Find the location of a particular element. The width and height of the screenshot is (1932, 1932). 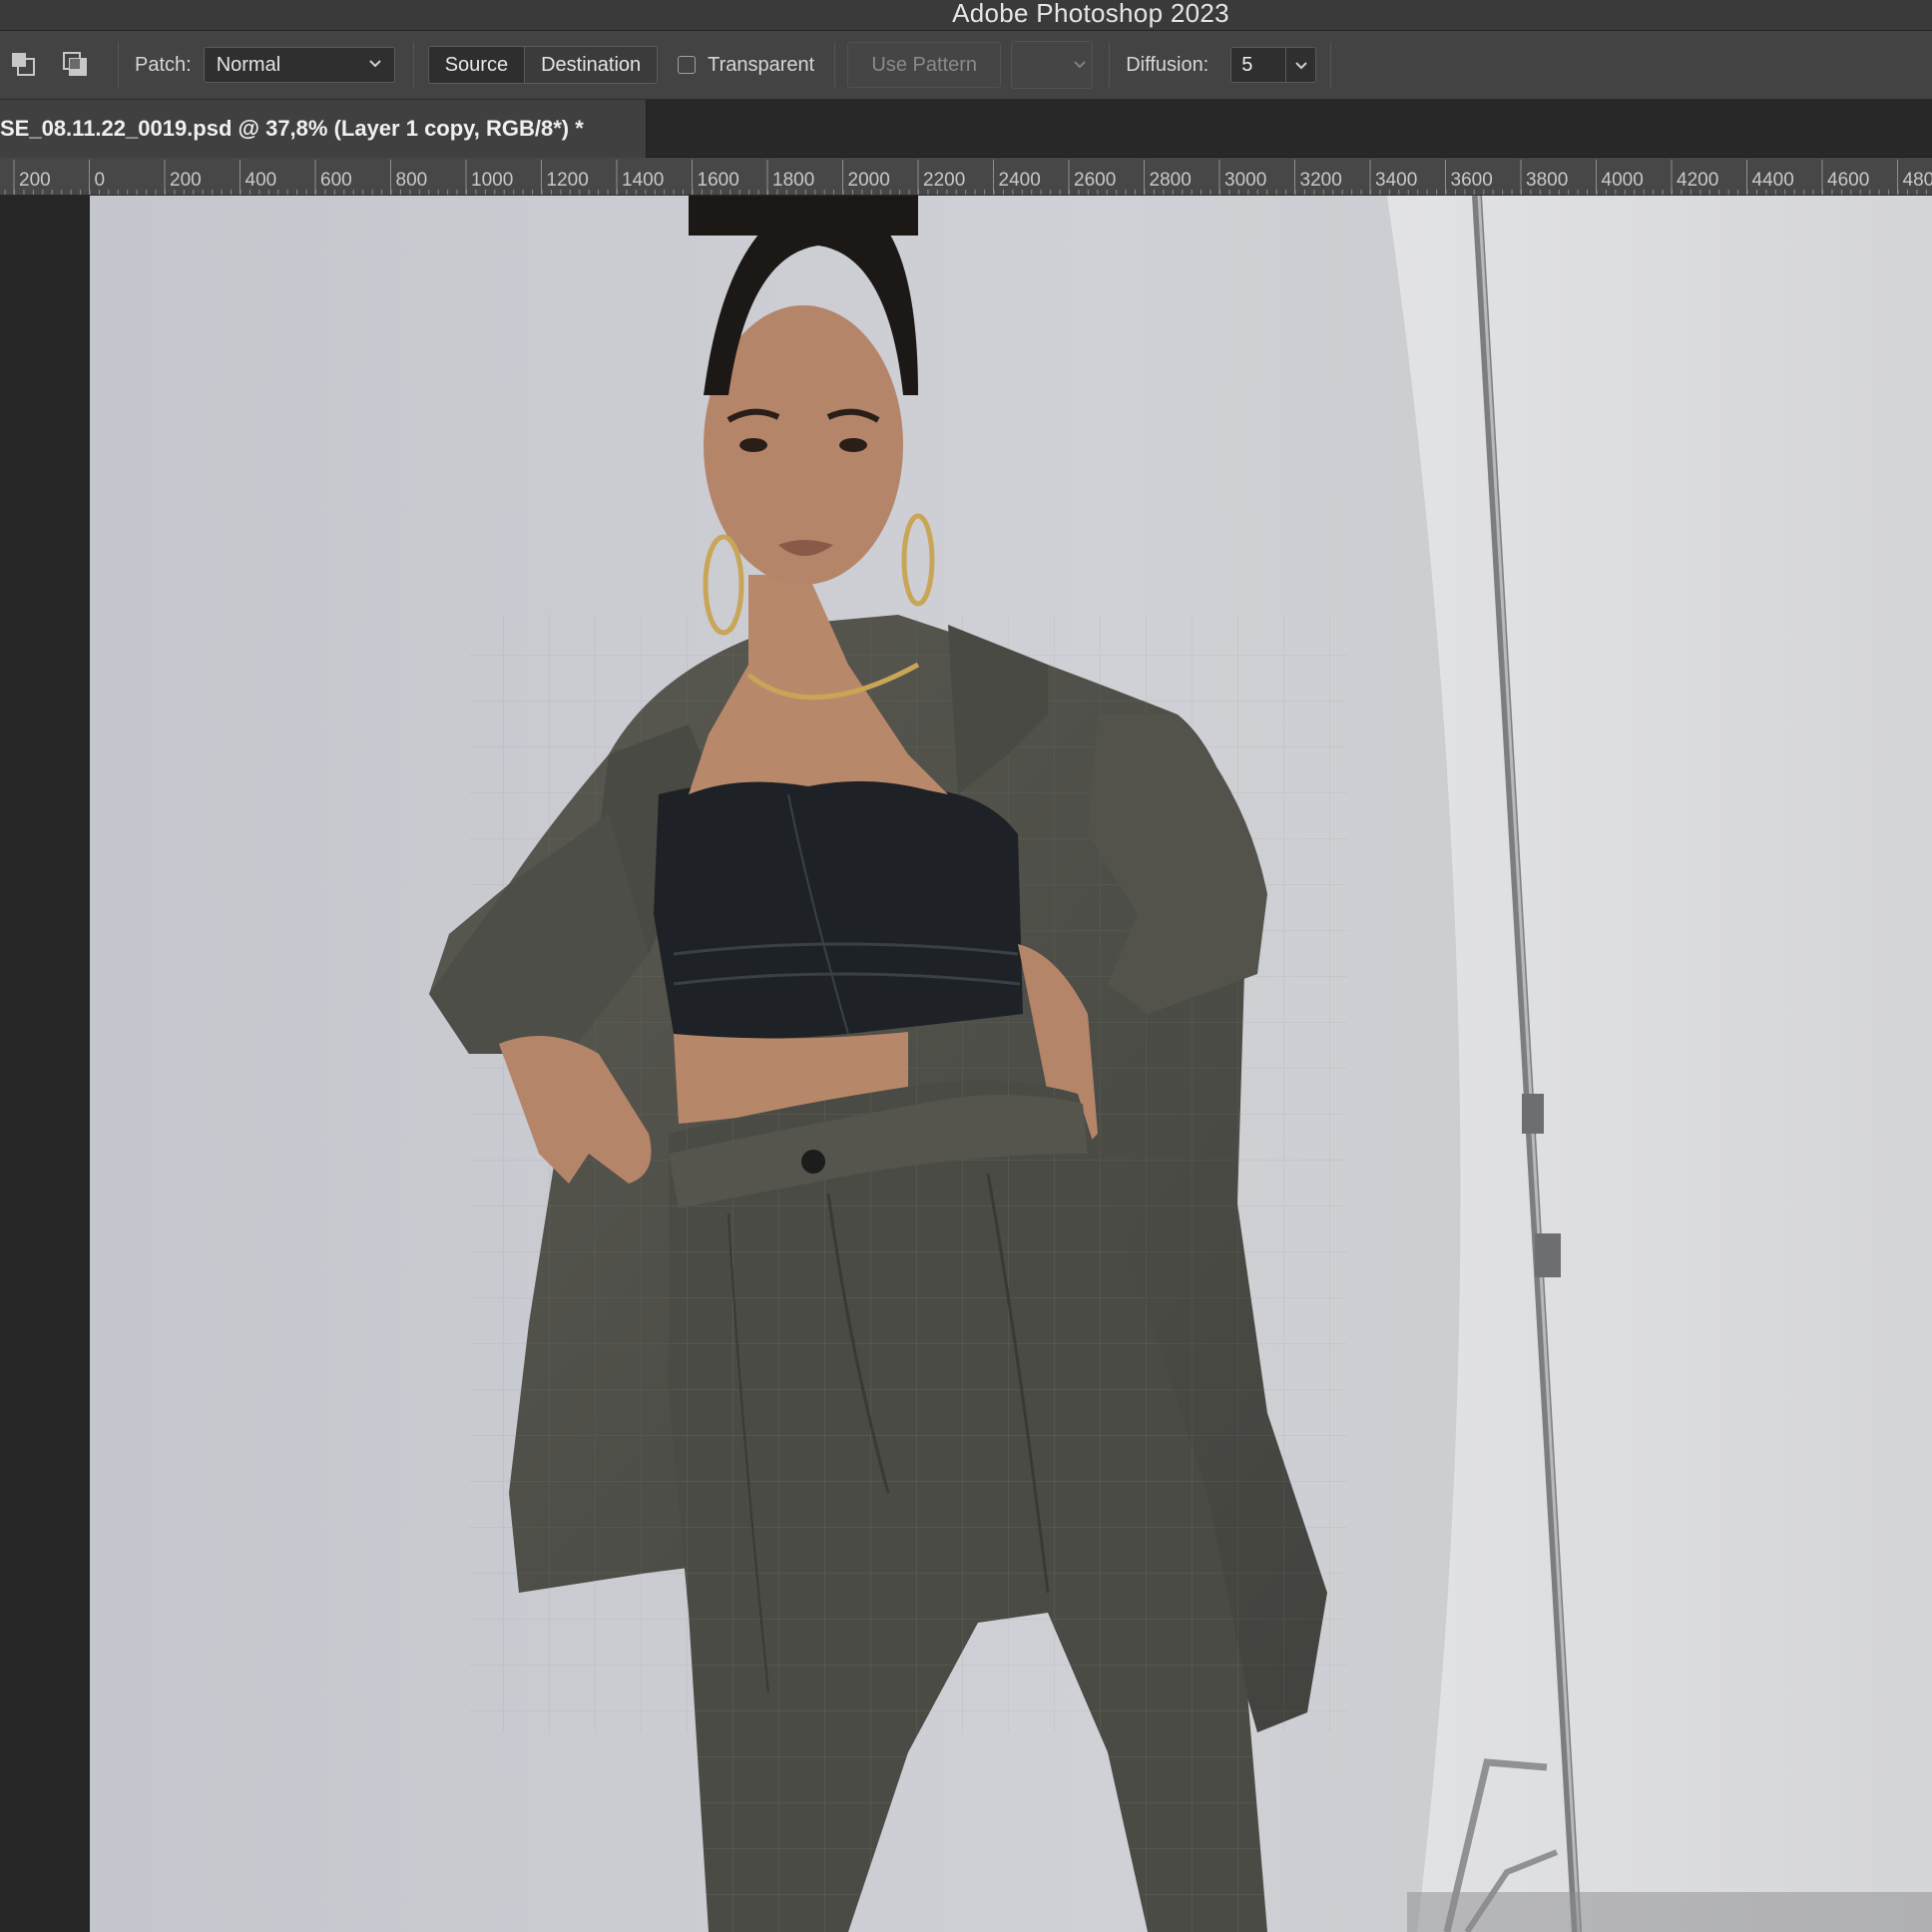

patch-label: Patch: is located at coordinates (163, 64).